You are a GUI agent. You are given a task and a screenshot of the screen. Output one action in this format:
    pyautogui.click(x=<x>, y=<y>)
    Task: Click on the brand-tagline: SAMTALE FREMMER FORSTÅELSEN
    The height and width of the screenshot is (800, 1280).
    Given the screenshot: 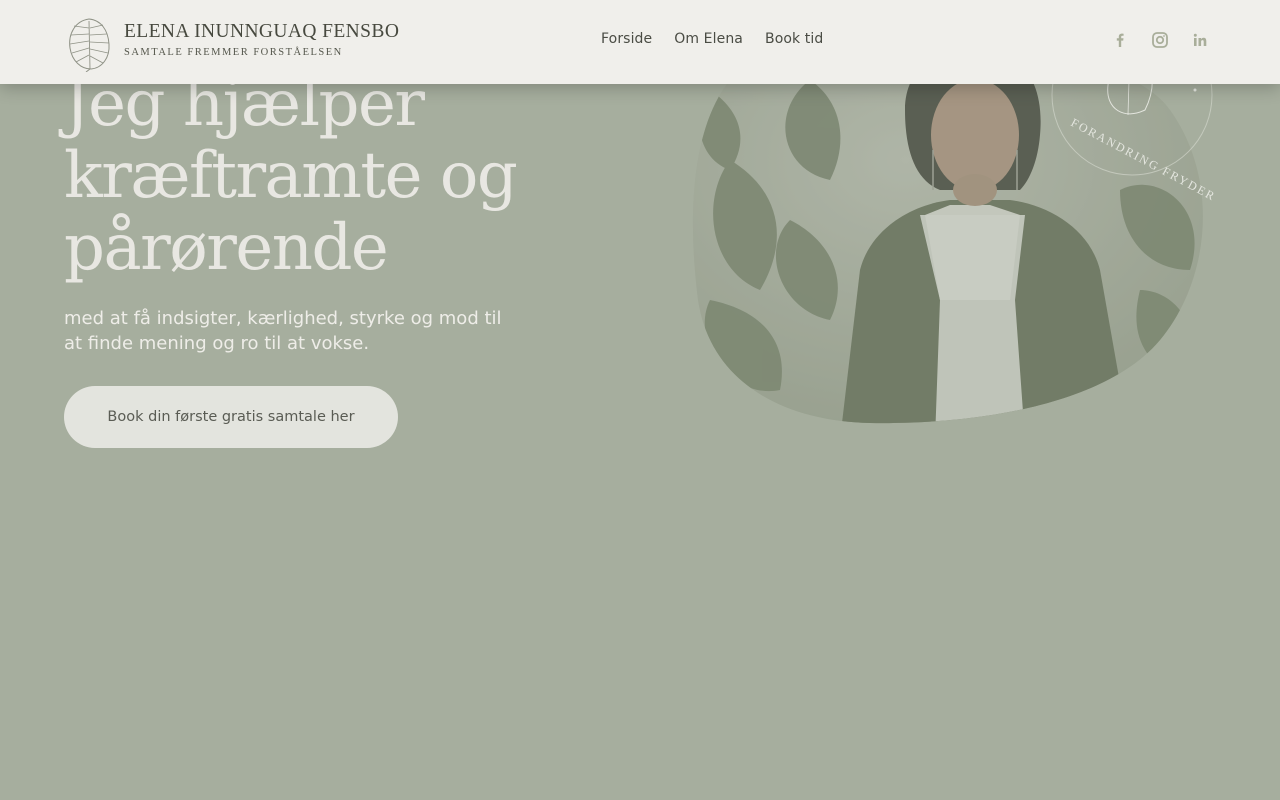 What is the action you would take?
    pyautogui.click(x=233, y=52)
    